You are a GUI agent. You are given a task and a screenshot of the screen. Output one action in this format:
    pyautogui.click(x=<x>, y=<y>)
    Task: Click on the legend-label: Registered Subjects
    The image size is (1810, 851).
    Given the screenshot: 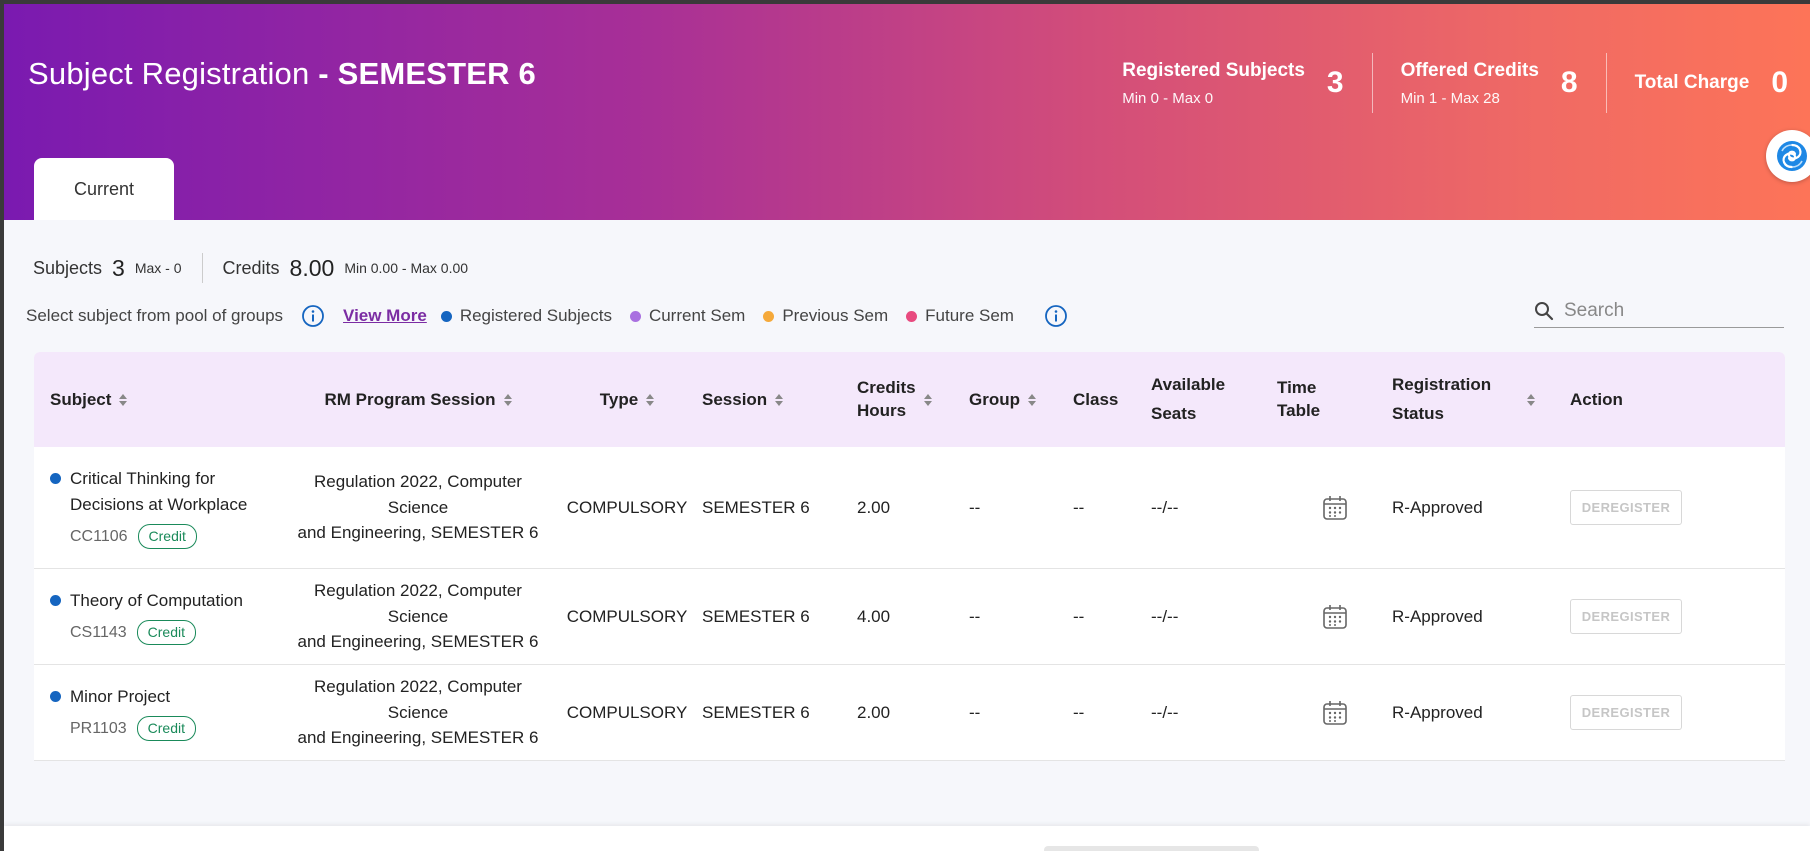 What is the action you would take?
    pyautogui.click(x=535, y=315)
    